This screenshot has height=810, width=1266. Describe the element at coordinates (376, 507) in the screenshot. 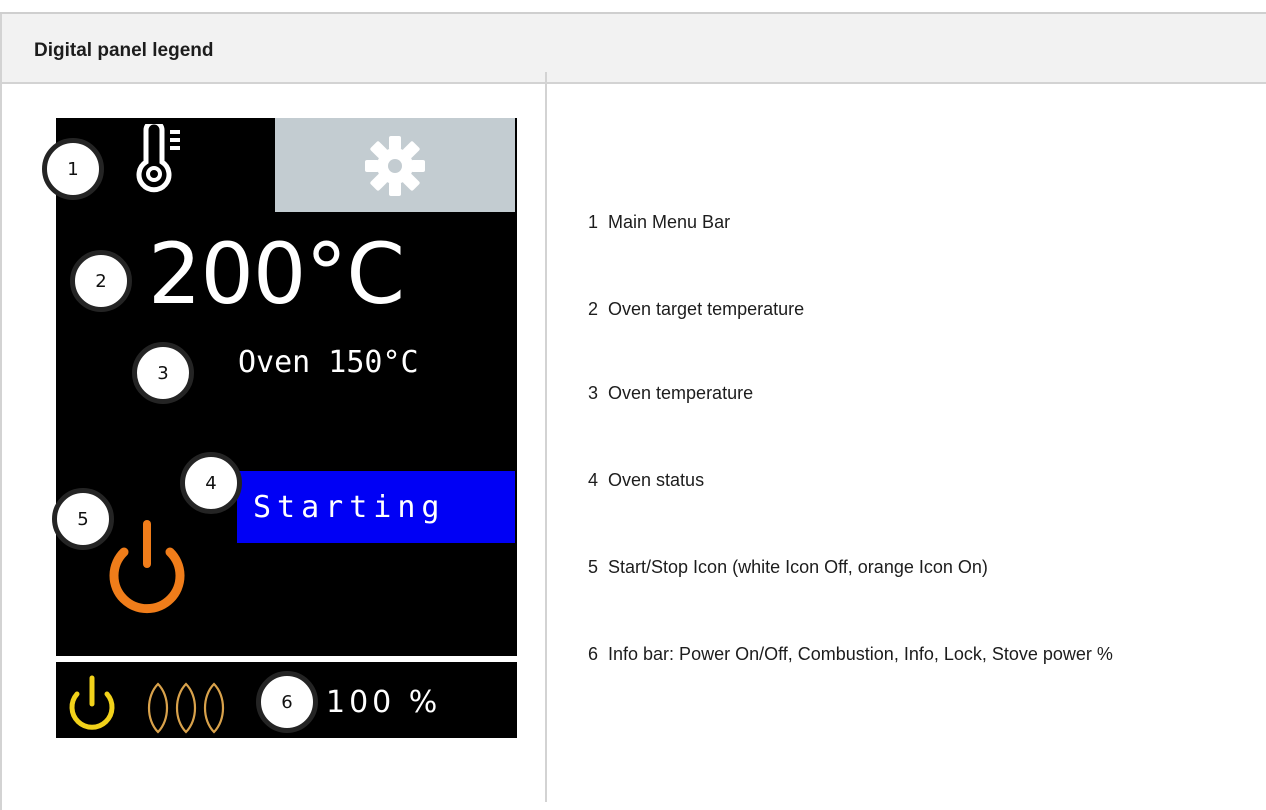

I see `oven-status: Starting` at that location.